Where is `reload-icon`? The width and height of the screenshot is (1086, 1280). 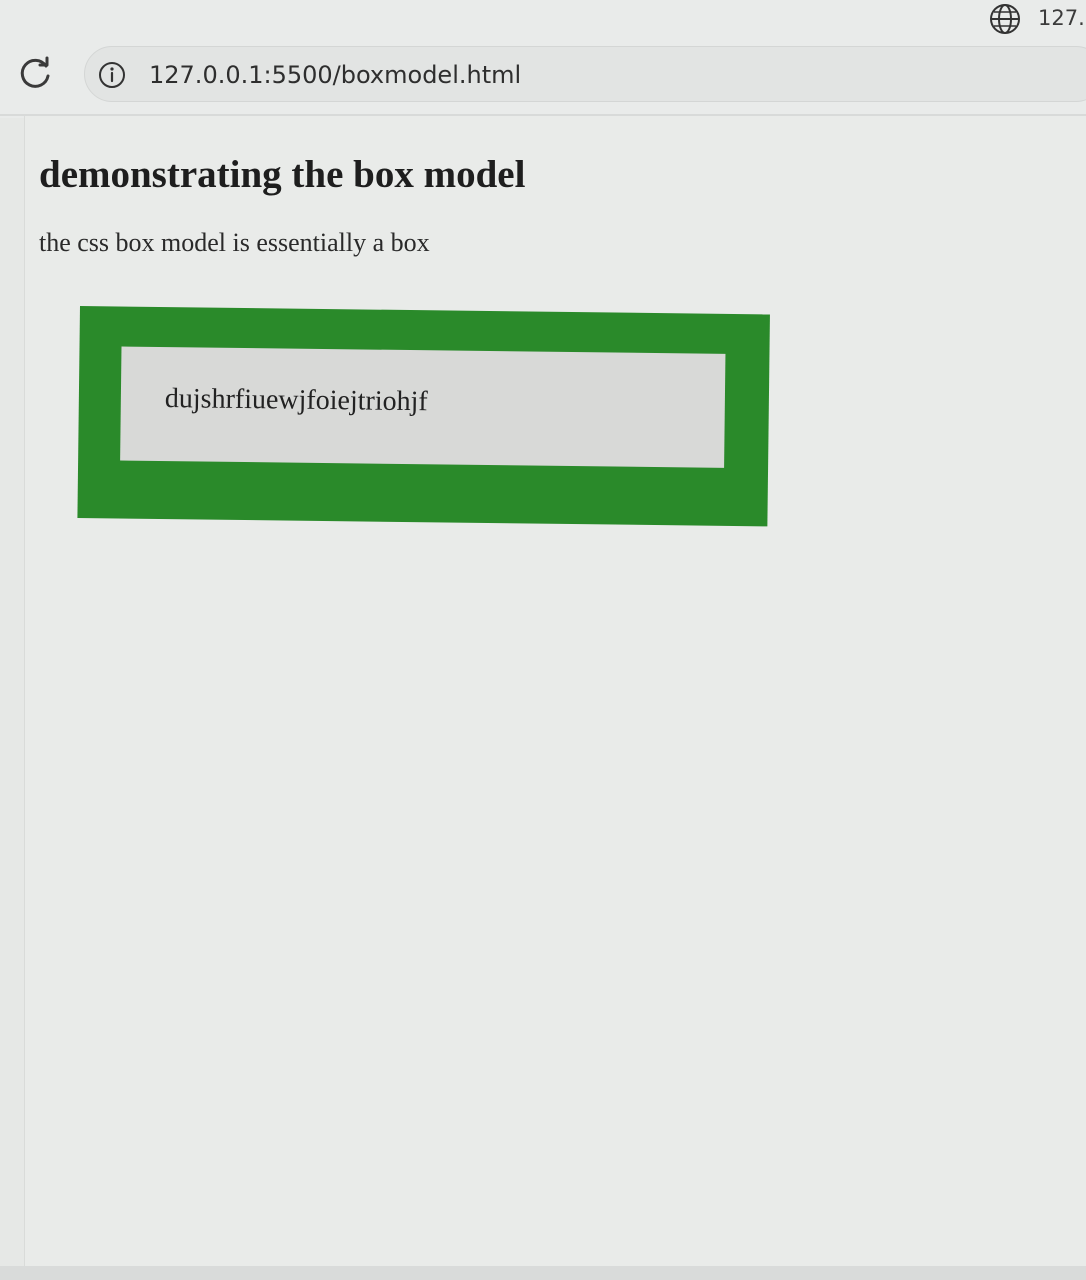
reload-icon is located at coordinates (35, 73).